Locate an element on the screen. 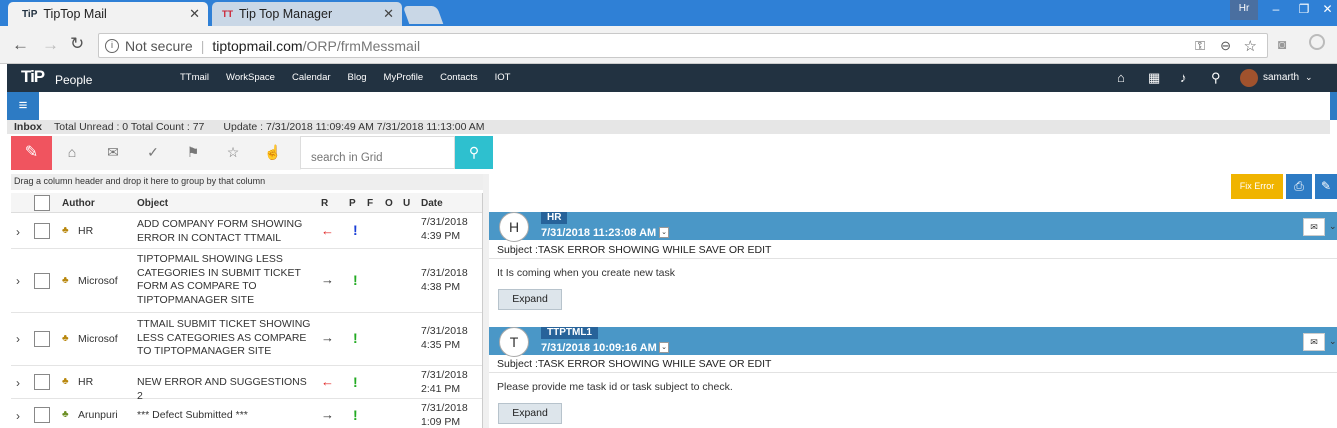  forward-arrow-icon: → is located at coordinates (327, 279).